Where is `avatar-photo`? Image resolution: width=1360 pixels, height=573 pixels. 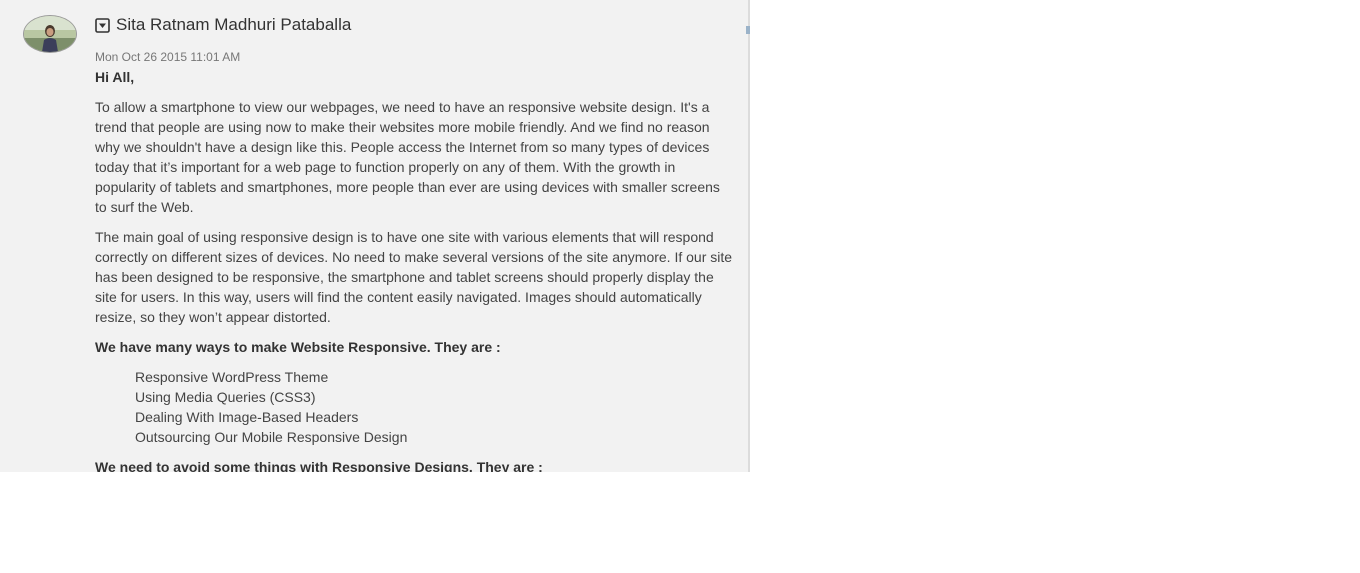 avatar-photo is located at coordinates (50, 34).